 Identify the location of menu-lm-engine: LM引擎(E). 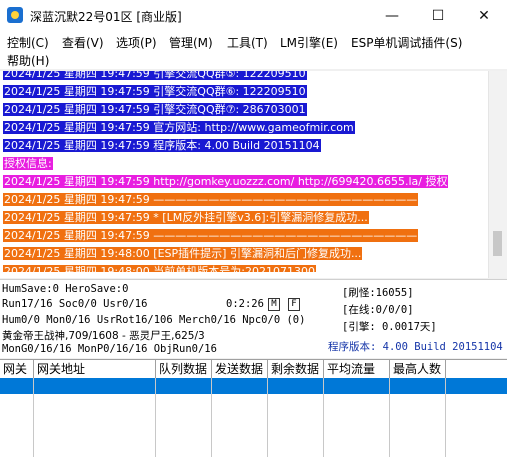
(309, 42).